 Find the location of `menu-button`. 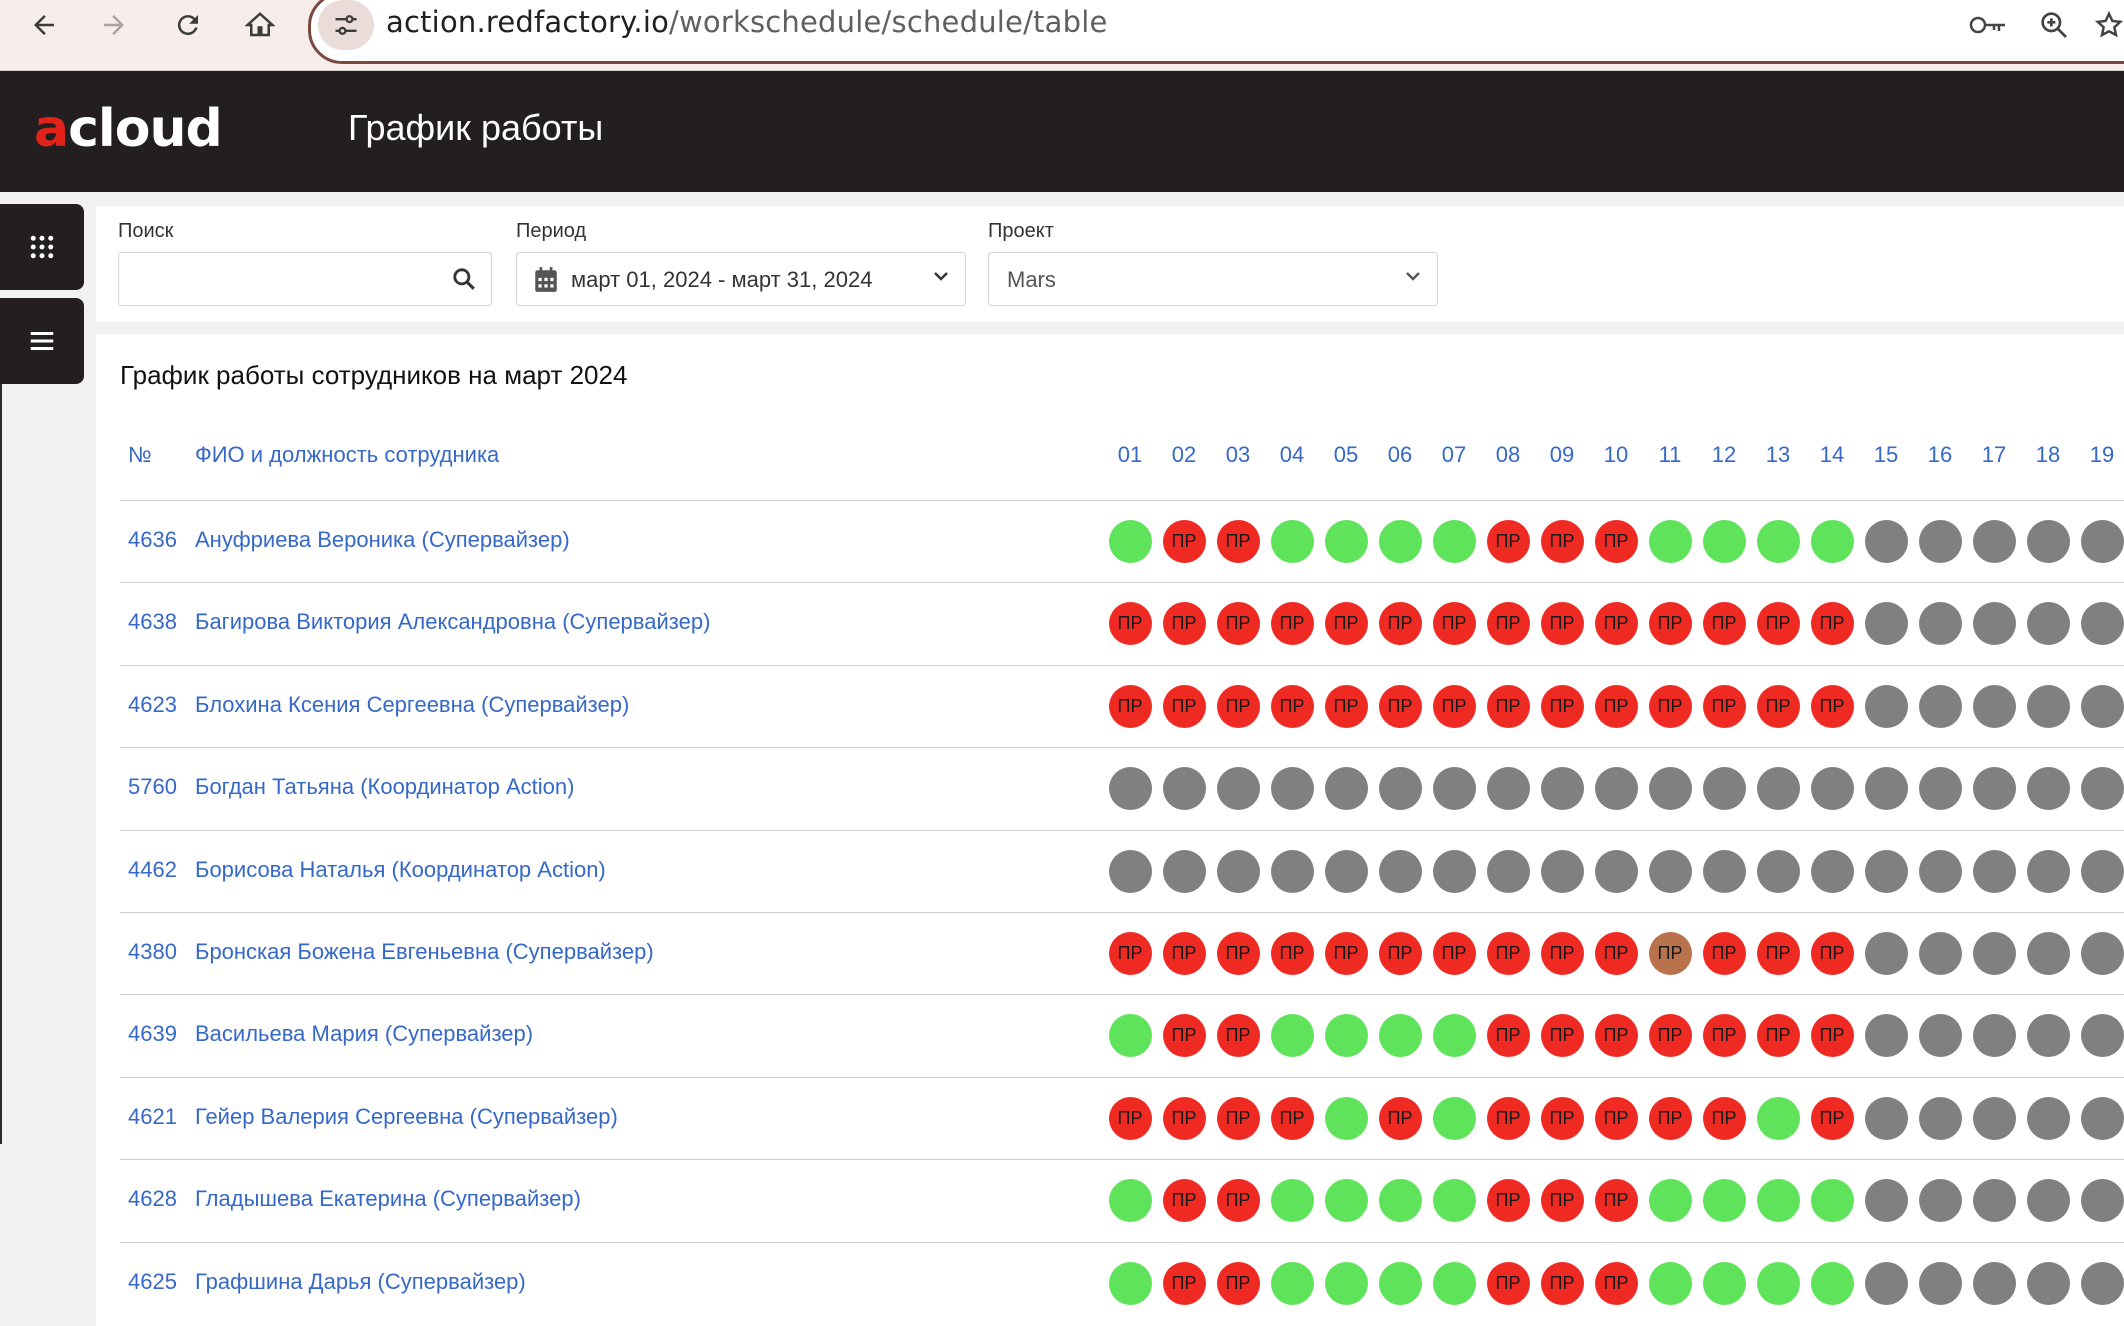

menu-button is located at coordinates (42, 341).